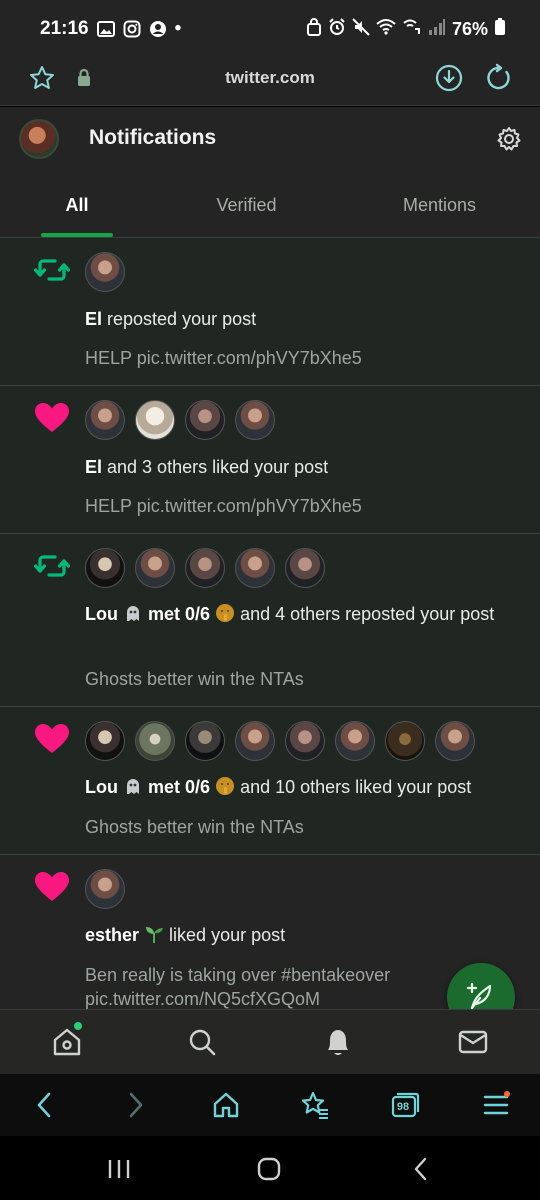 The width and height of the screenshot is (540, 1200). Describe the element at coordinates (437, 29) in the screenshot. I see `signal-icon` at that location.